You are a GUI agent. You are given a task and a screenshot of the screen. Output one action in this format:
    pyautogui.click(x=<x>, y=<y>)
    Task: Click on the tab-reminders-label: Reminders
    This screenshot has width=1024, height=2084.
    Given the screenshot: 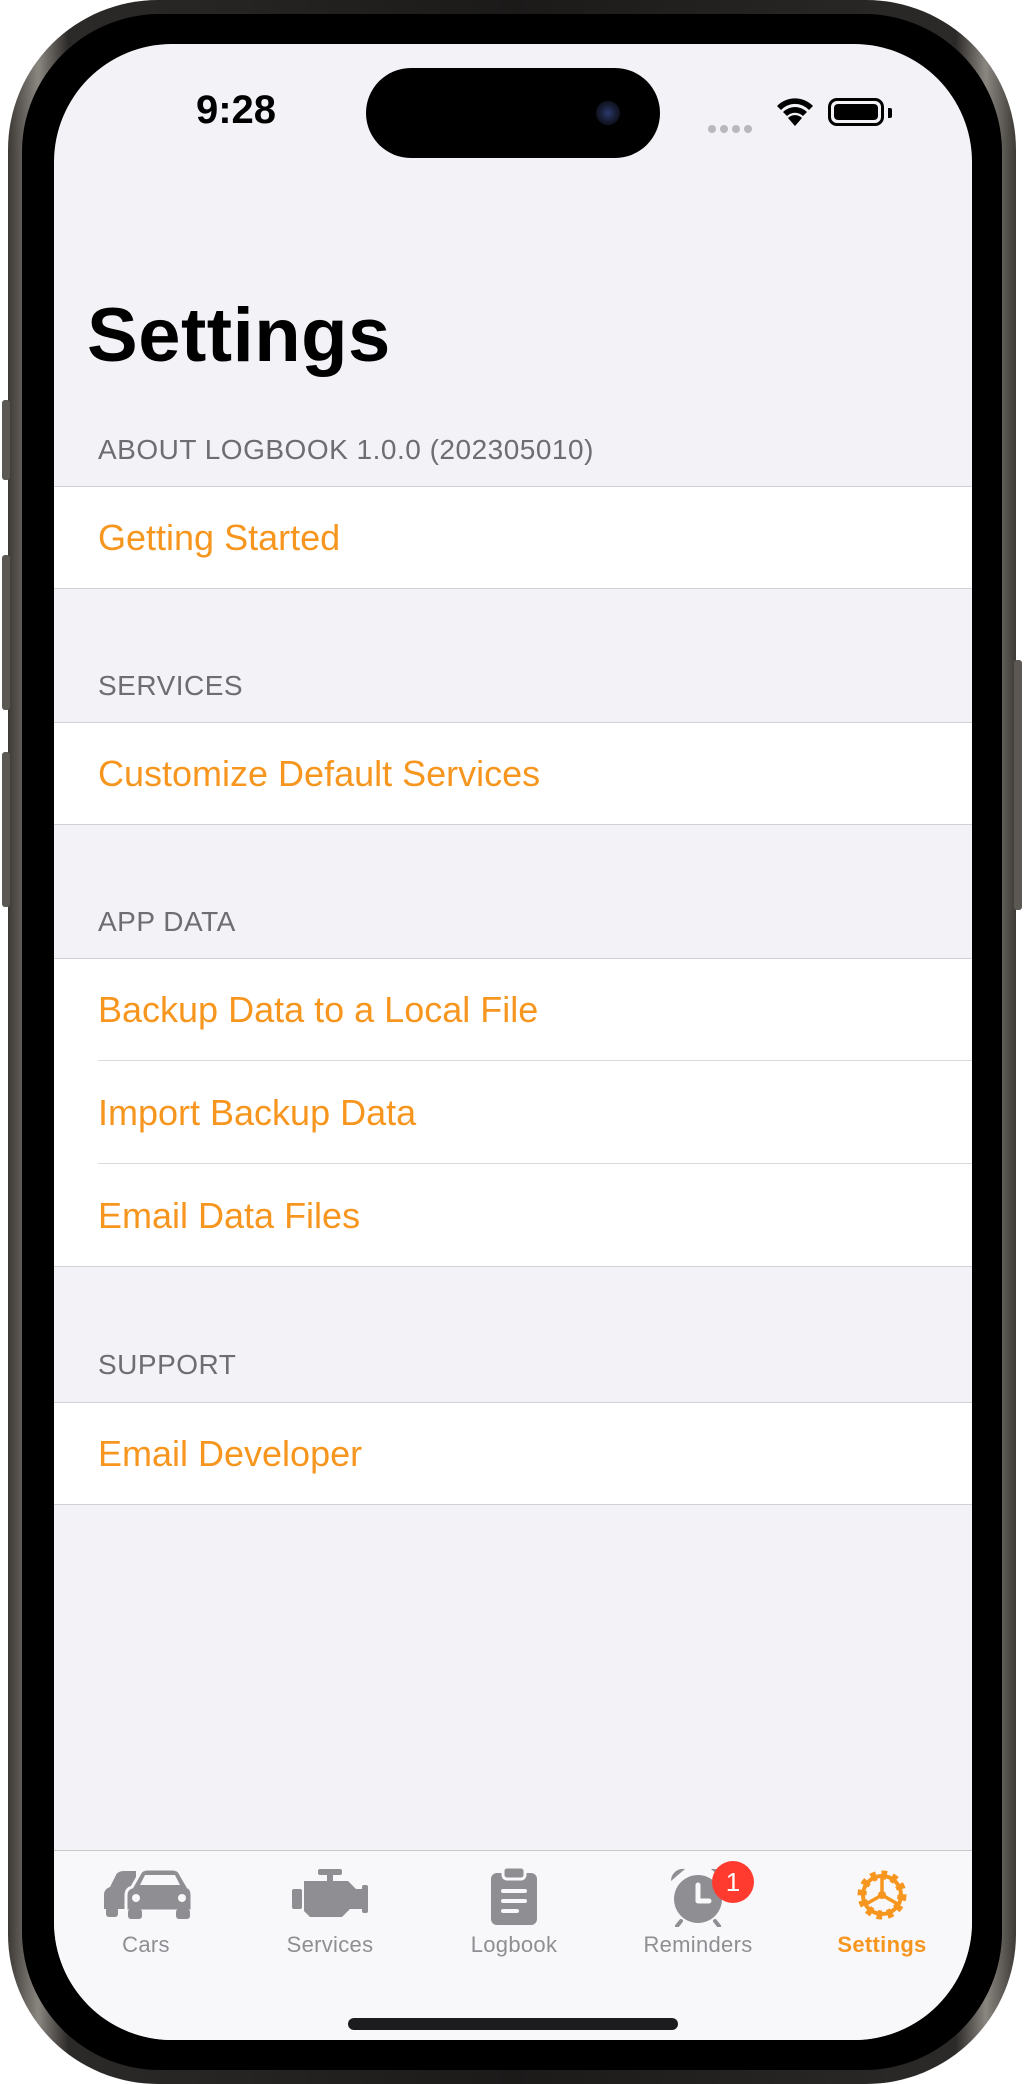 What is the action you would take?
    pyautogui.click(x=698, y=1944)
    